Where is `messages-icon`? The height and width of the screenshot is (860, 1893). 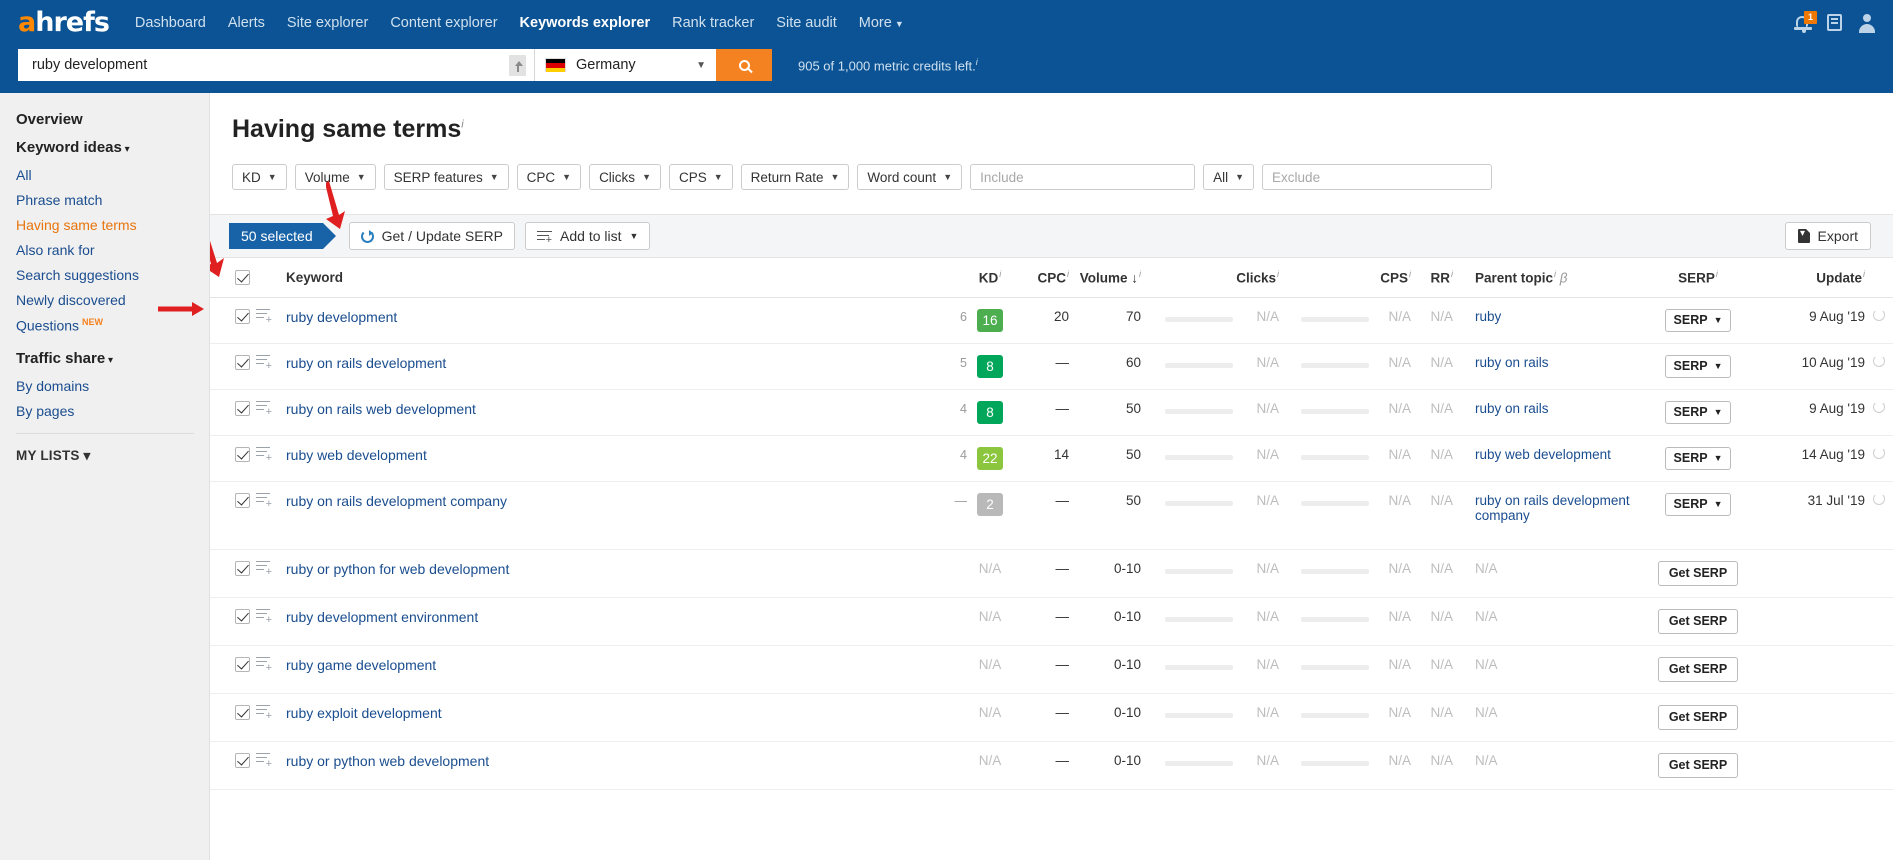
messages-icon is located at coordinates (1834, 22).